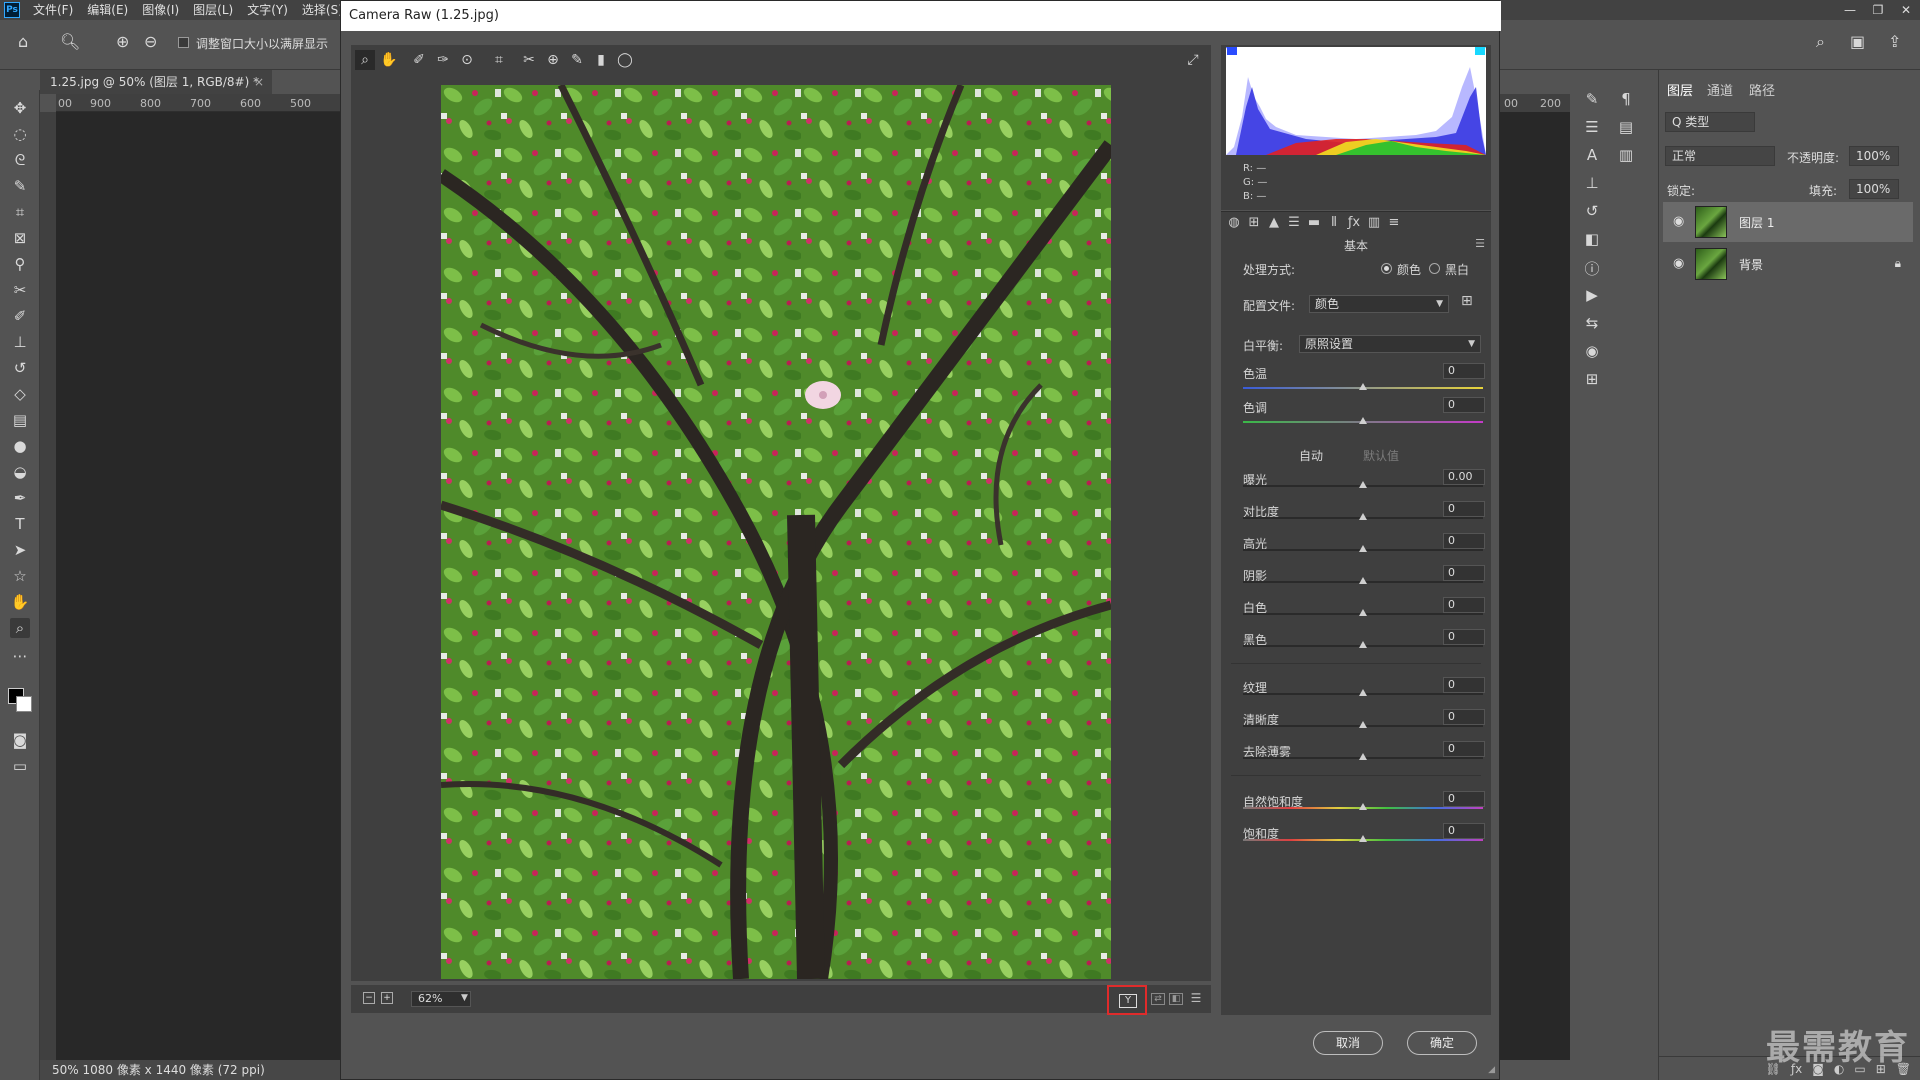  What do you see at coordinates (183, 42) in the screenshot?
I see `resize-window-checkbox` at bounding box center [183, 42].